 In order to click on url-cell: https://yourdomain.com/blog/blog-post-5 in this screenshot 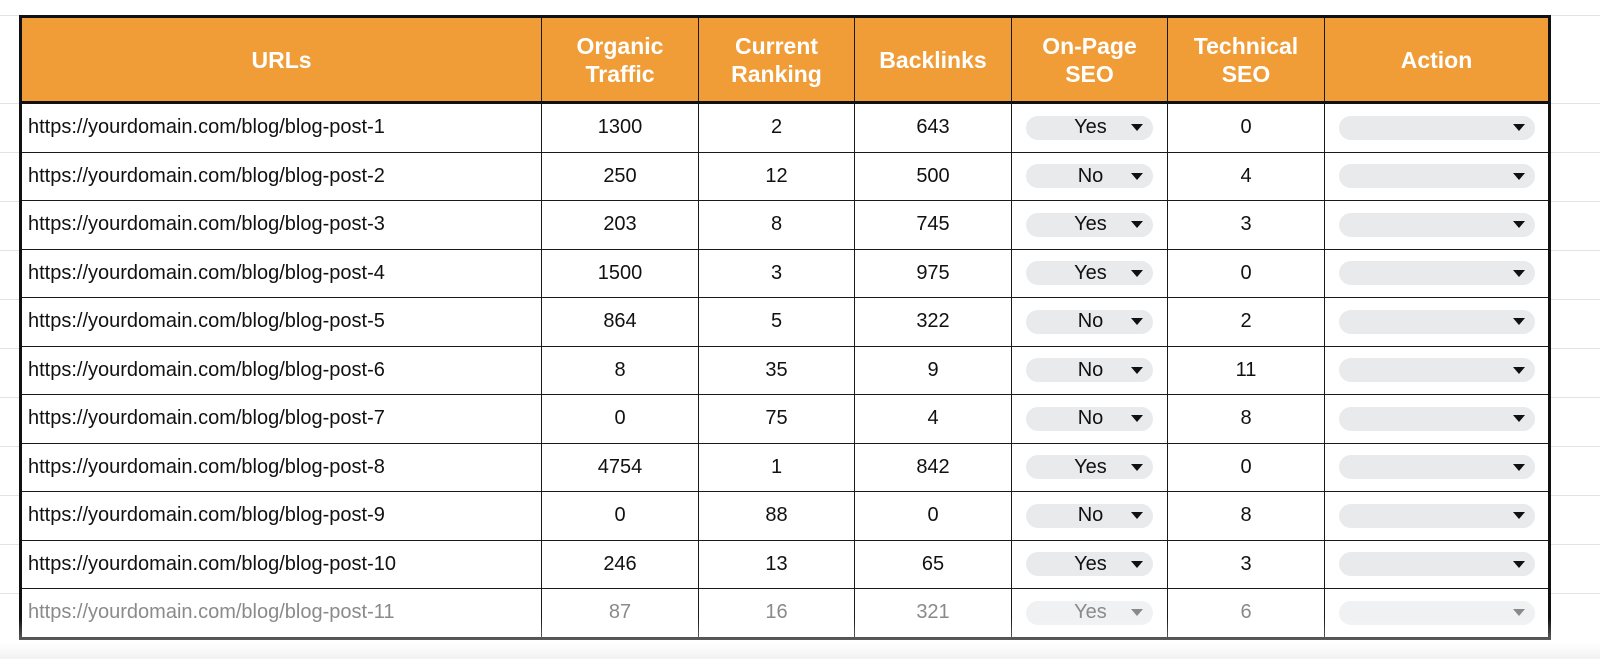, I will do `click(281, 322)`.